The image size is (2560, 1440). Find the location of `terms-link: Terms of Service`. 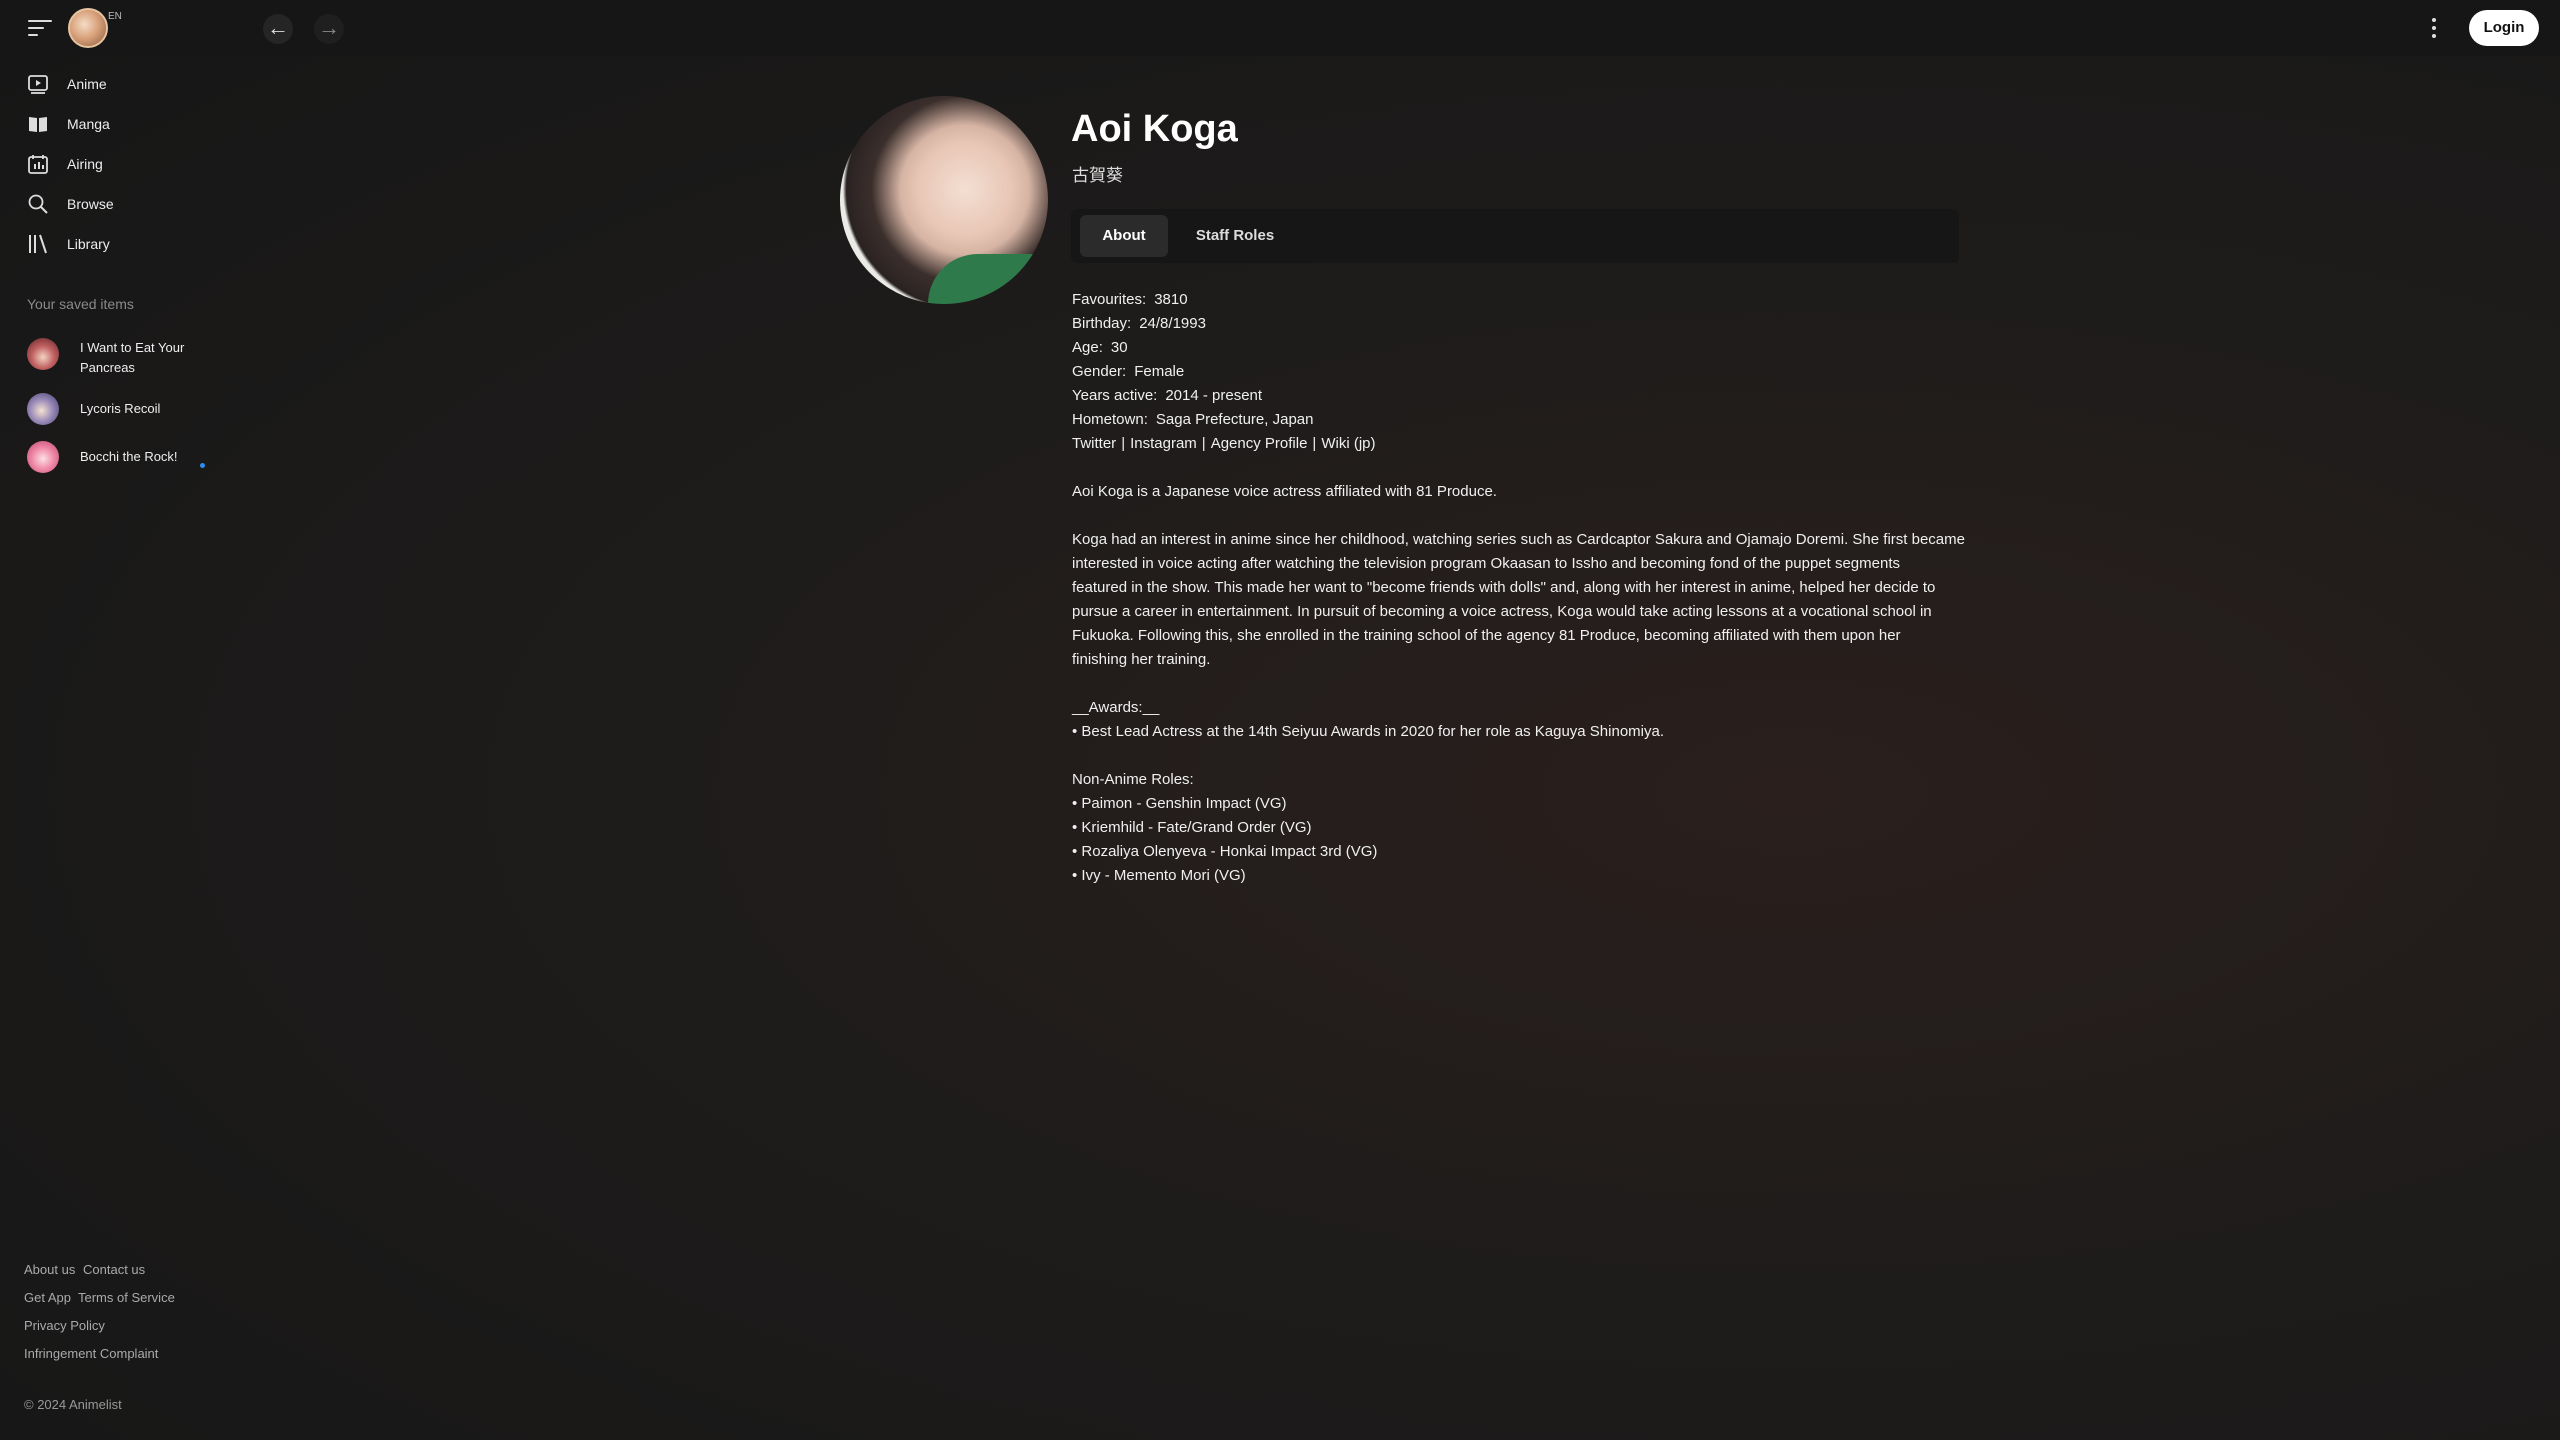

terms-link: Terms of Service is located at coordinates (126, 1297).